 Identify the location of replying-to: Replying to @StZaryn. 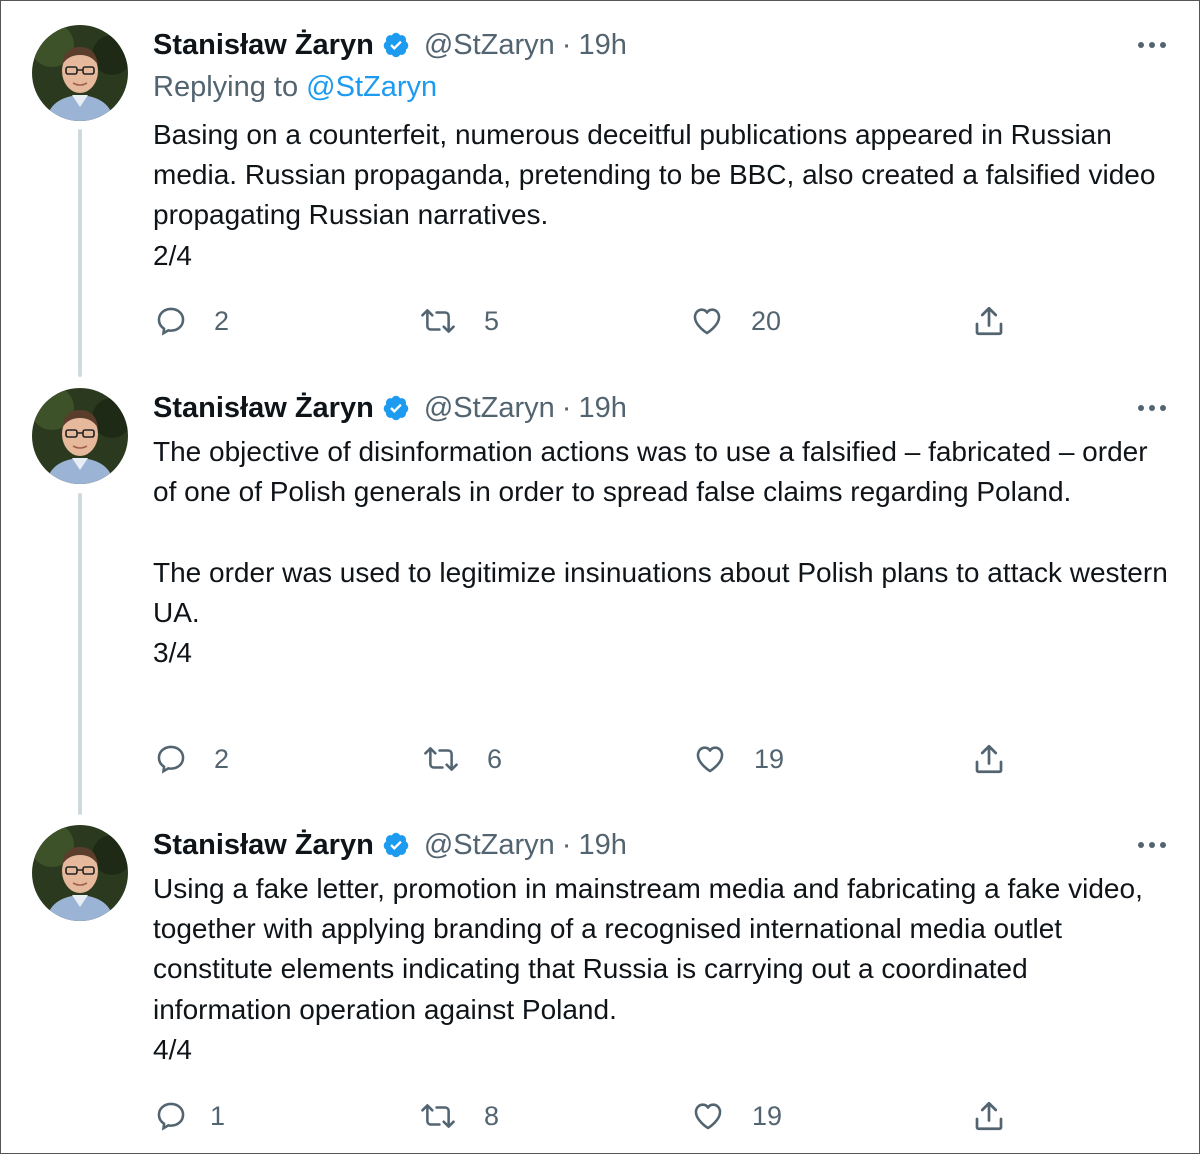
(295, 87).